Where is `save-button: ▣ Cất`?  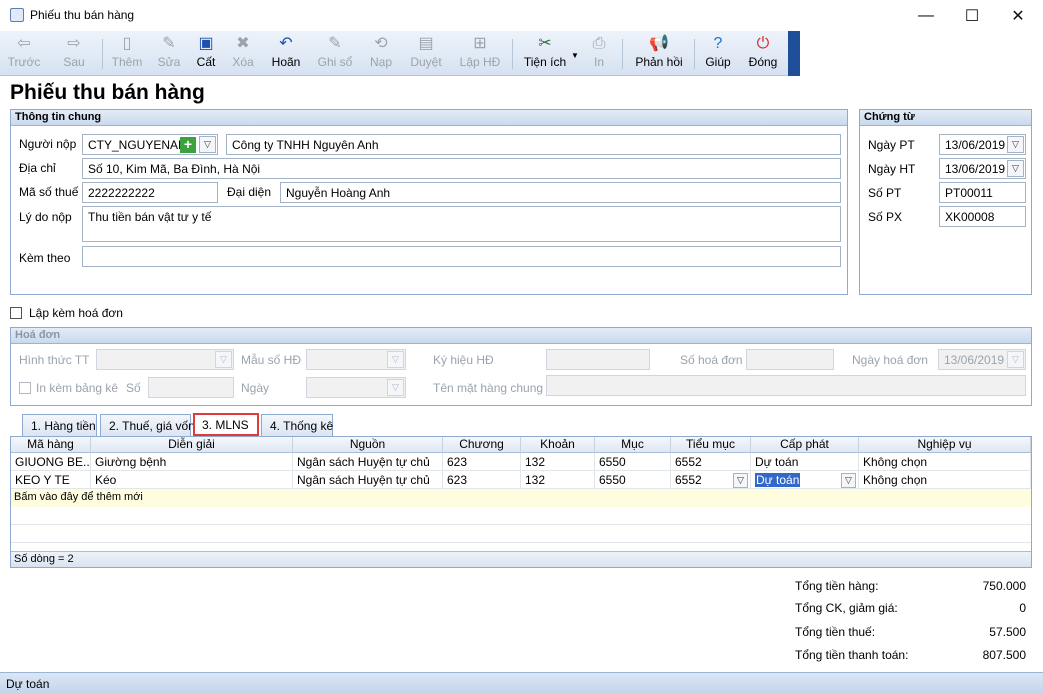
save-button: ▣ Cất is located at coordinates (206, 54).